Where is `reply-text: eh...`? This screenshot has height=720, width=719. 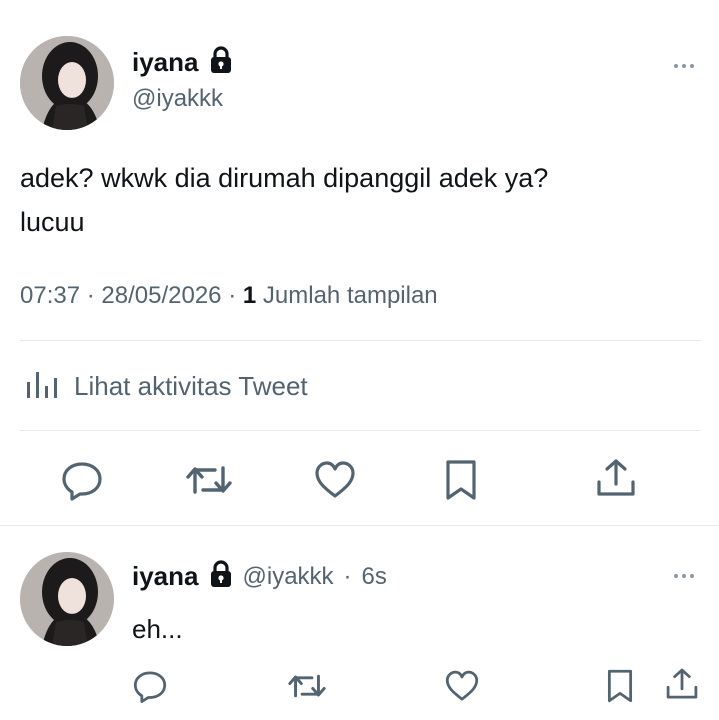
reply-text: eh... is located at coordinates (157, 629).